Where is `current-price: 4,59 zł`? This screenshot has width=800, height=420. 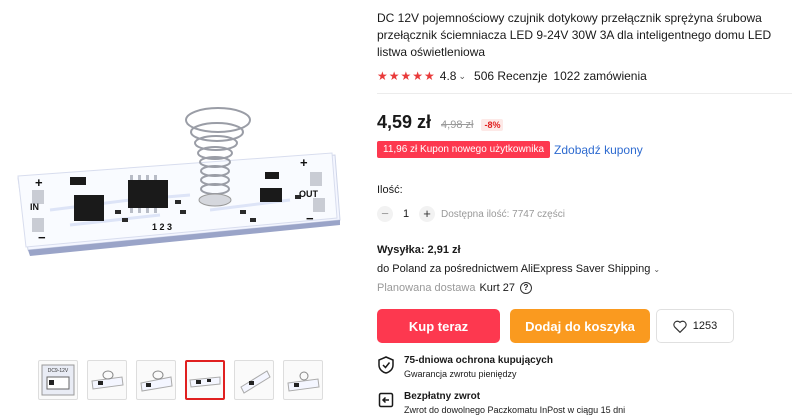
current-price: 4,59 zł is located at coordinates (404, 122).